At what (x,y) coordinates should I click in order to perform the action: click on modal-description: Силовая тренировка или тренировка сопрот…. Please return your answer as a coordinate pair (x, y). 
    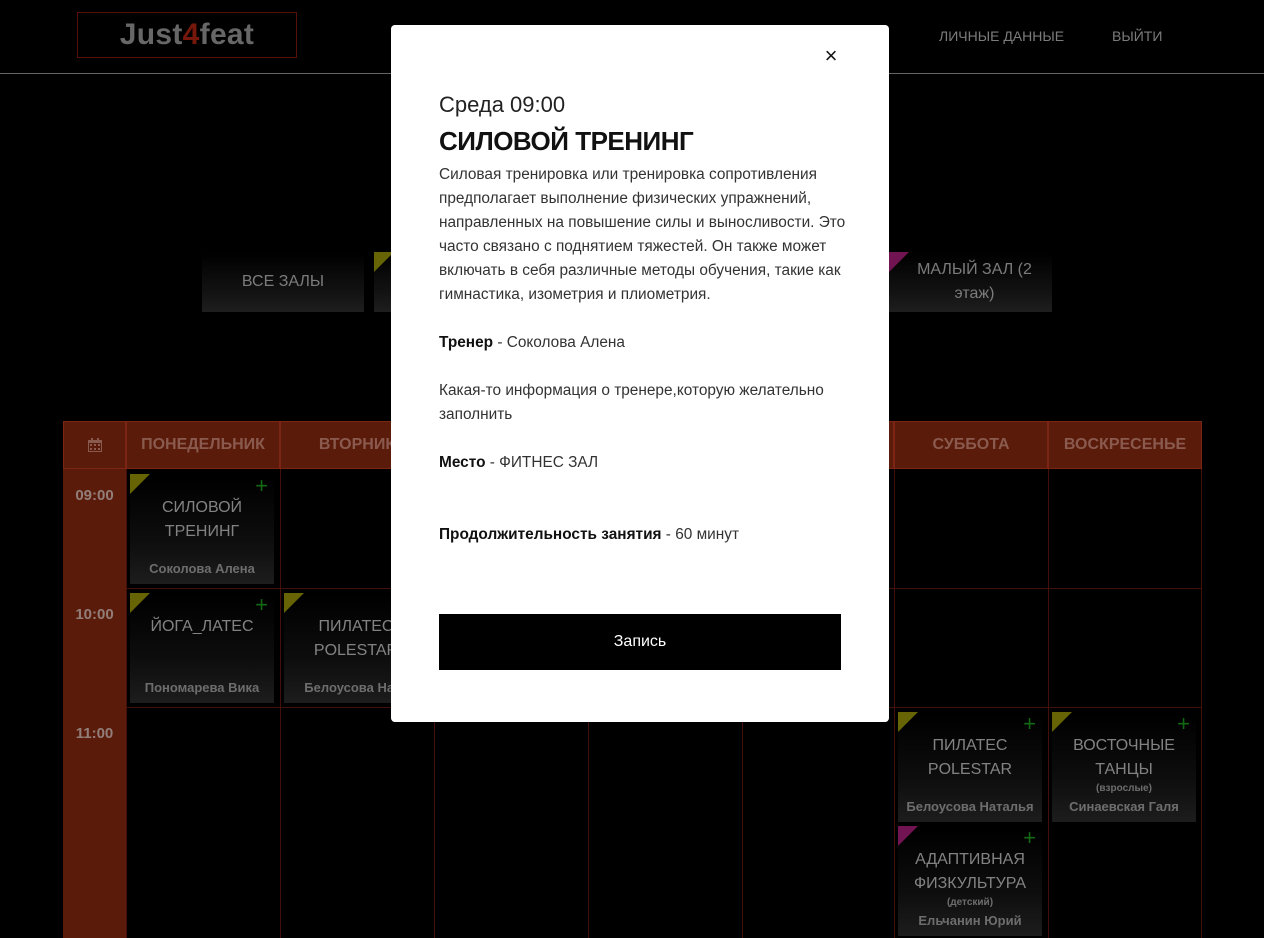
    Looking at the image, I should click on (642, 234).